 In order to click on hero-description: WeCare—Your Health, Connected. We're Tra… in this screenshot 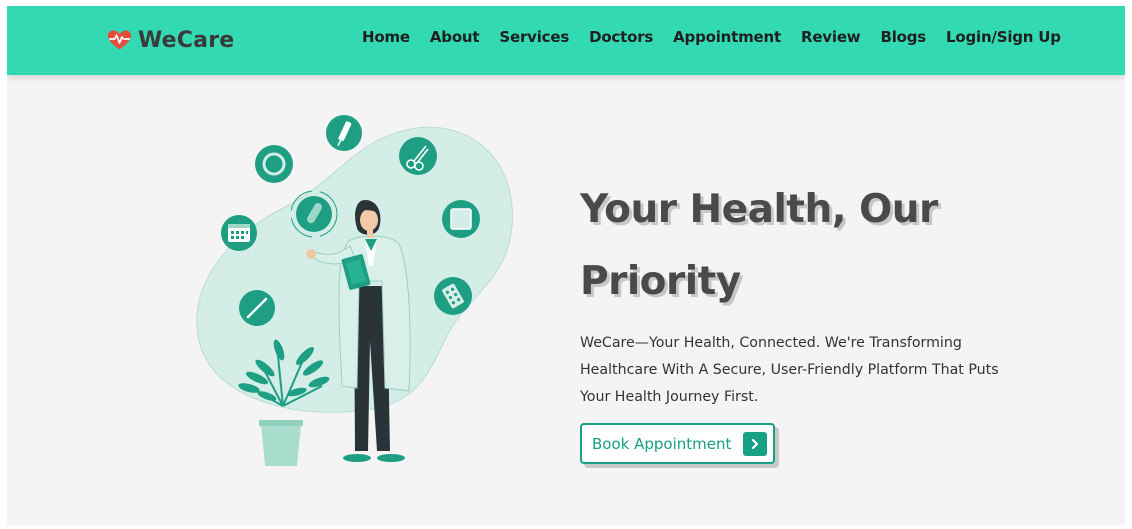, I will do `click(789, 370)`.